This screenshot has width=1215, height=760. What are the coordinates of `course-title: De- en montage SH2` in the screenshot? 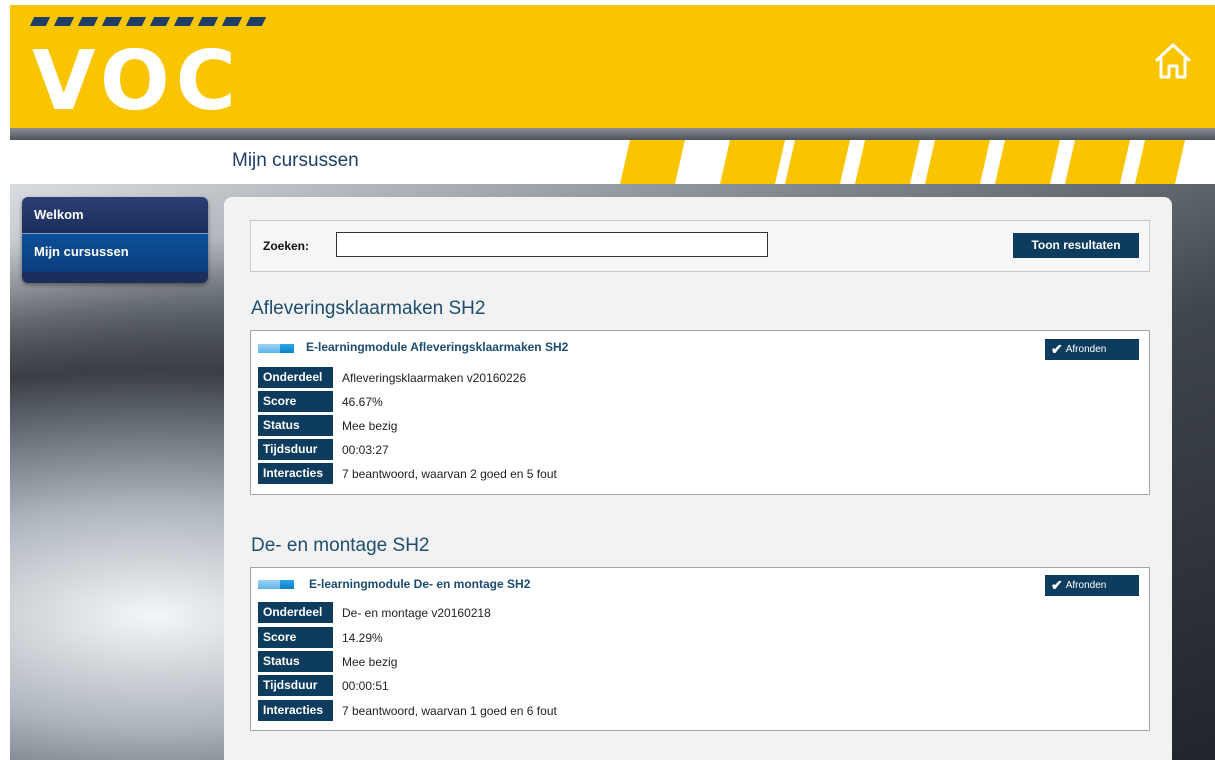 It's located at (340, 545).